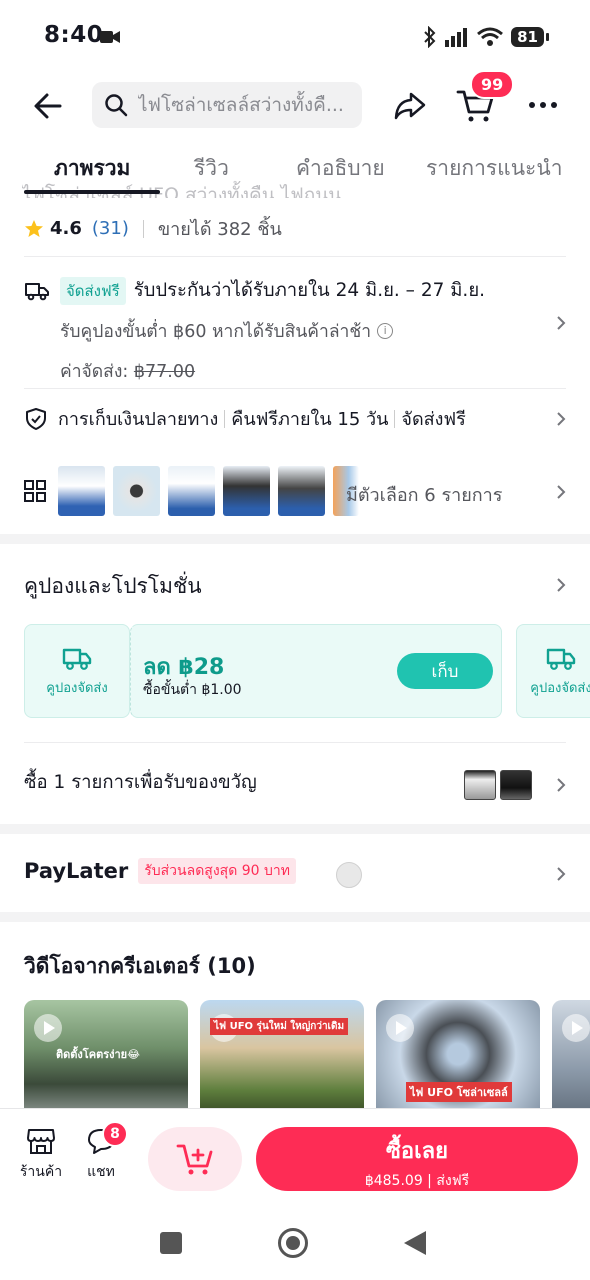 This screenshot has height=1280, width=590. I want to click on collect-coupon-button: เก็บ, so click(445, 671).